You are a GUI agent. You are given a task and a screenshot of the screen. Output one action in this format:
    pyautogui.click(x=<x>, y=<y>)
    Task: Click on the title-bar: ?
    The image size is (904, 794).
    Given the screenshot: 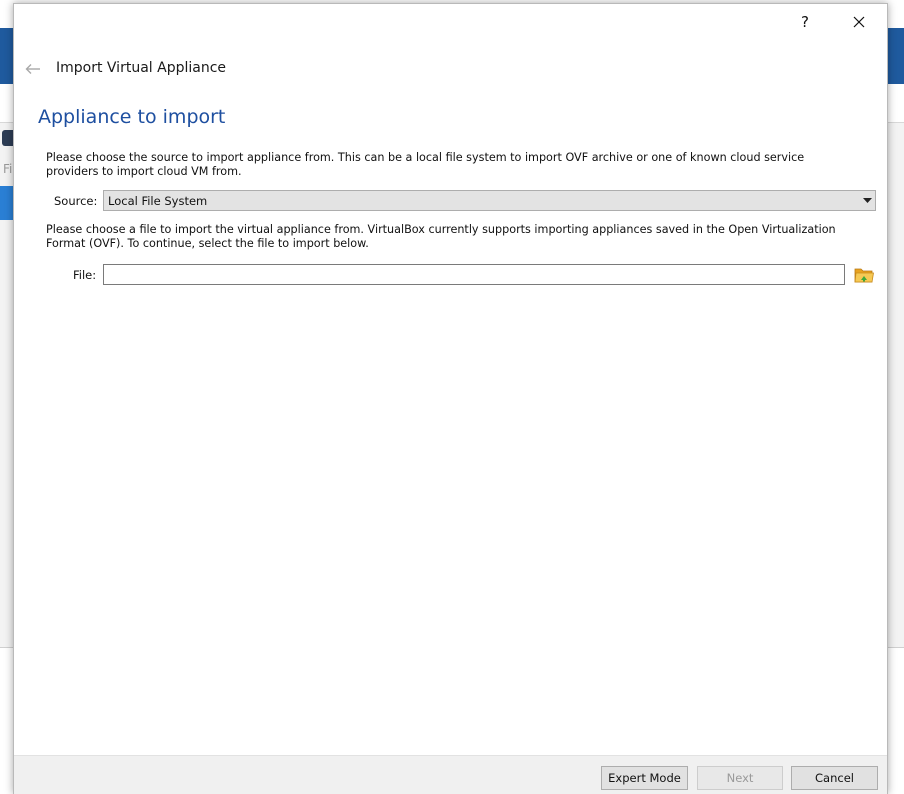 What is the action you would take?
    pyautogui.click(x=450, y=22)
    